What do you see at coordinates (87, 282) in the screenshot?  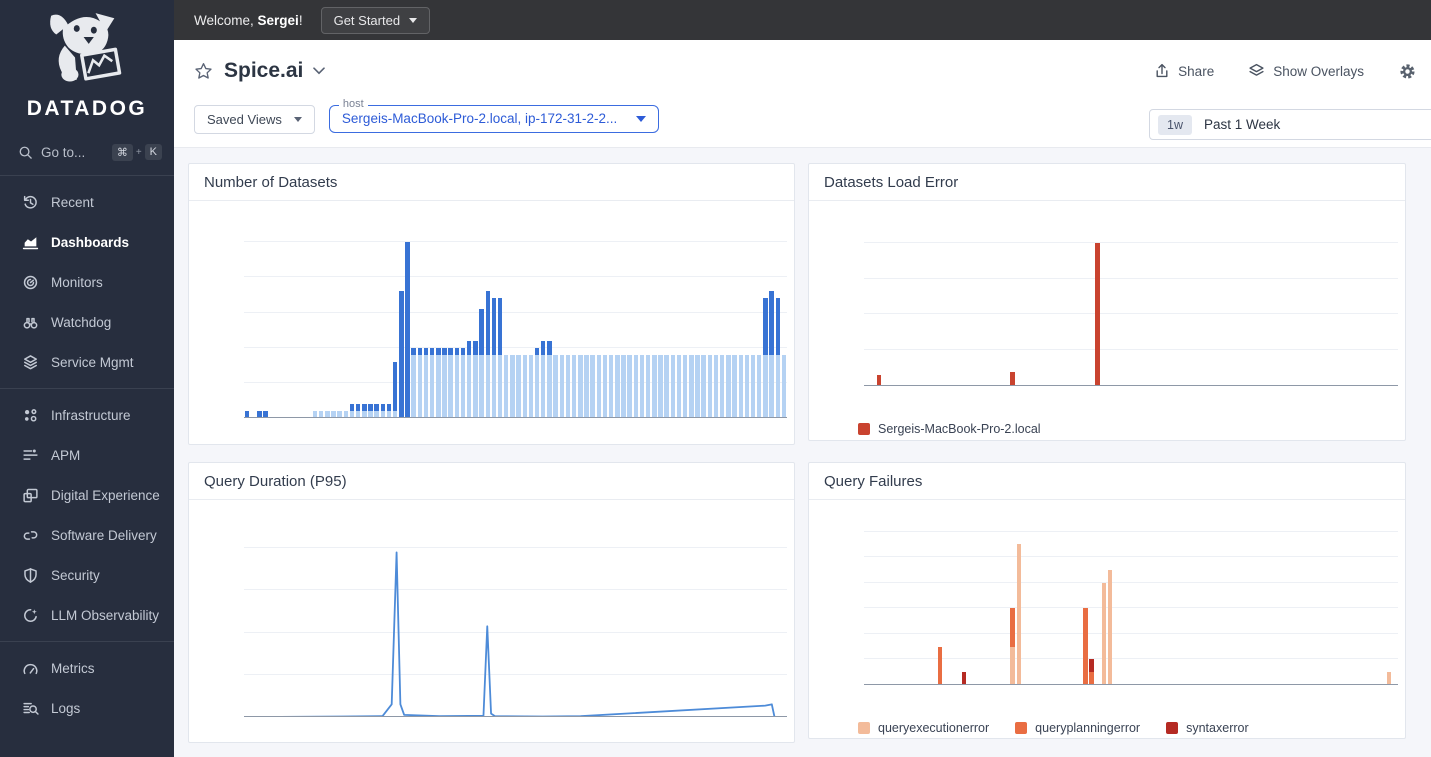 I see `sidebar-item-monitors: Monitors` at bounding box center [87, 282].